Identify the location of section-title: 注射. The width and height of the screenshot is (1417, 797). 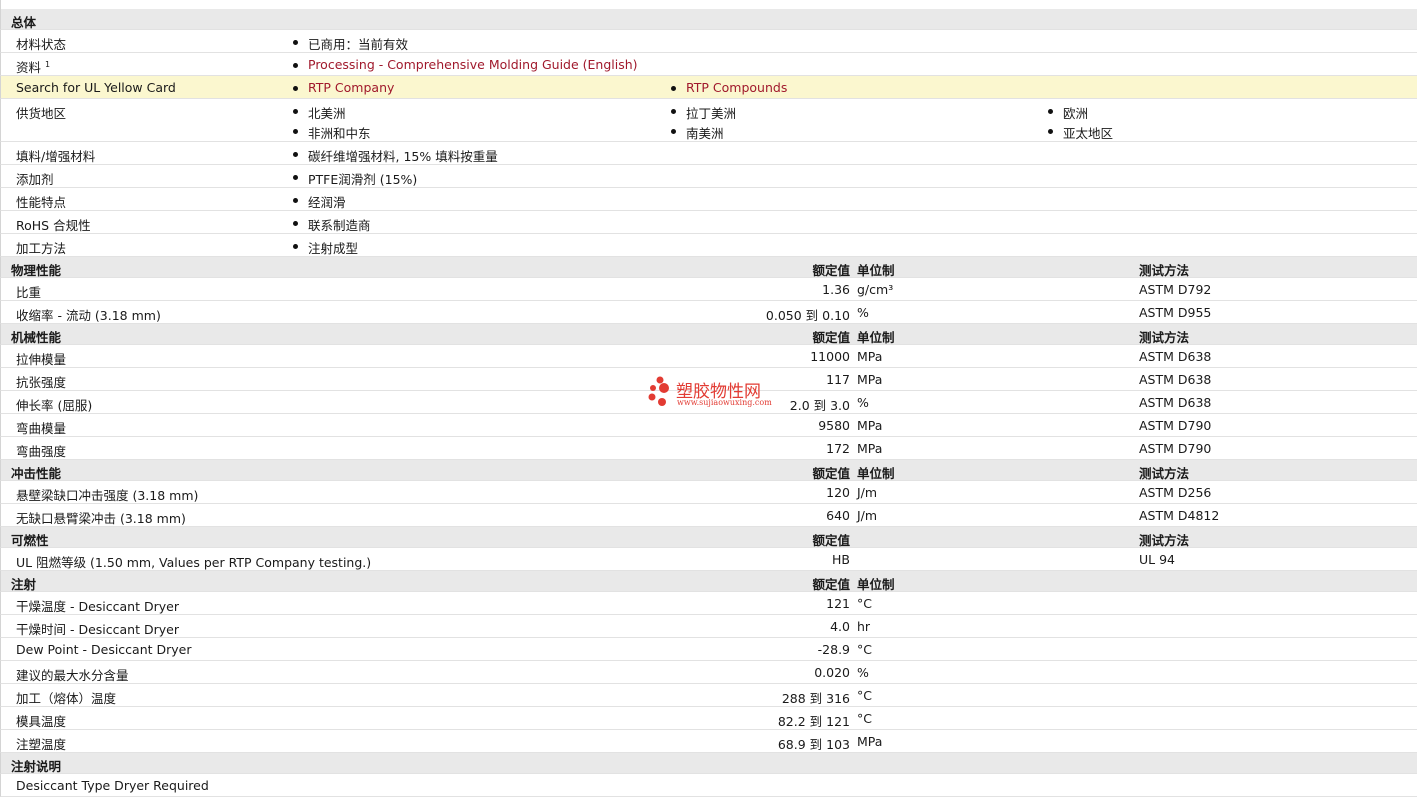
(24, 584).